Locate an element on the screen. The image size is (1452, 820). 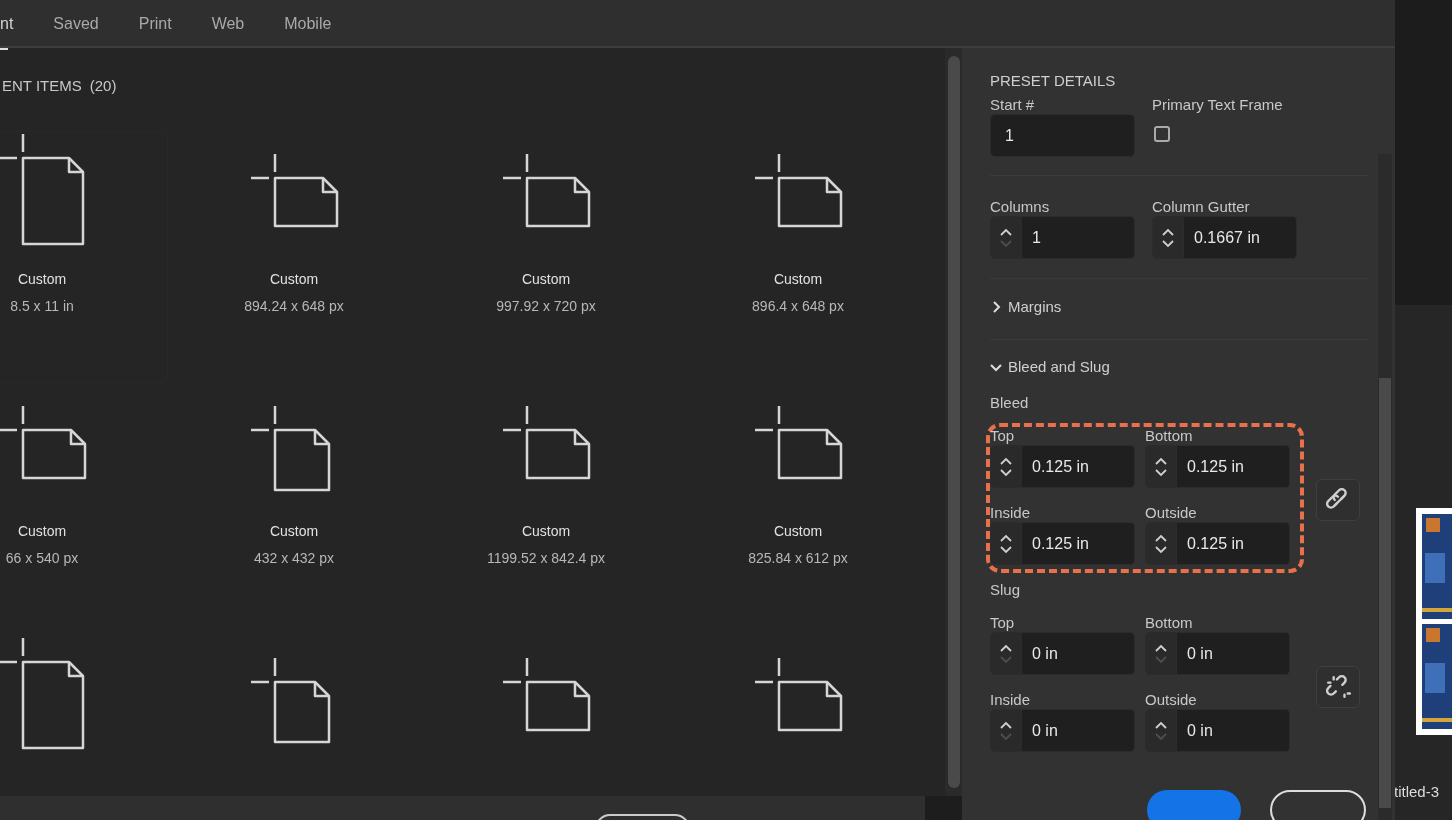
field-label: Column Gutter is located at coordinates (1201, 207).